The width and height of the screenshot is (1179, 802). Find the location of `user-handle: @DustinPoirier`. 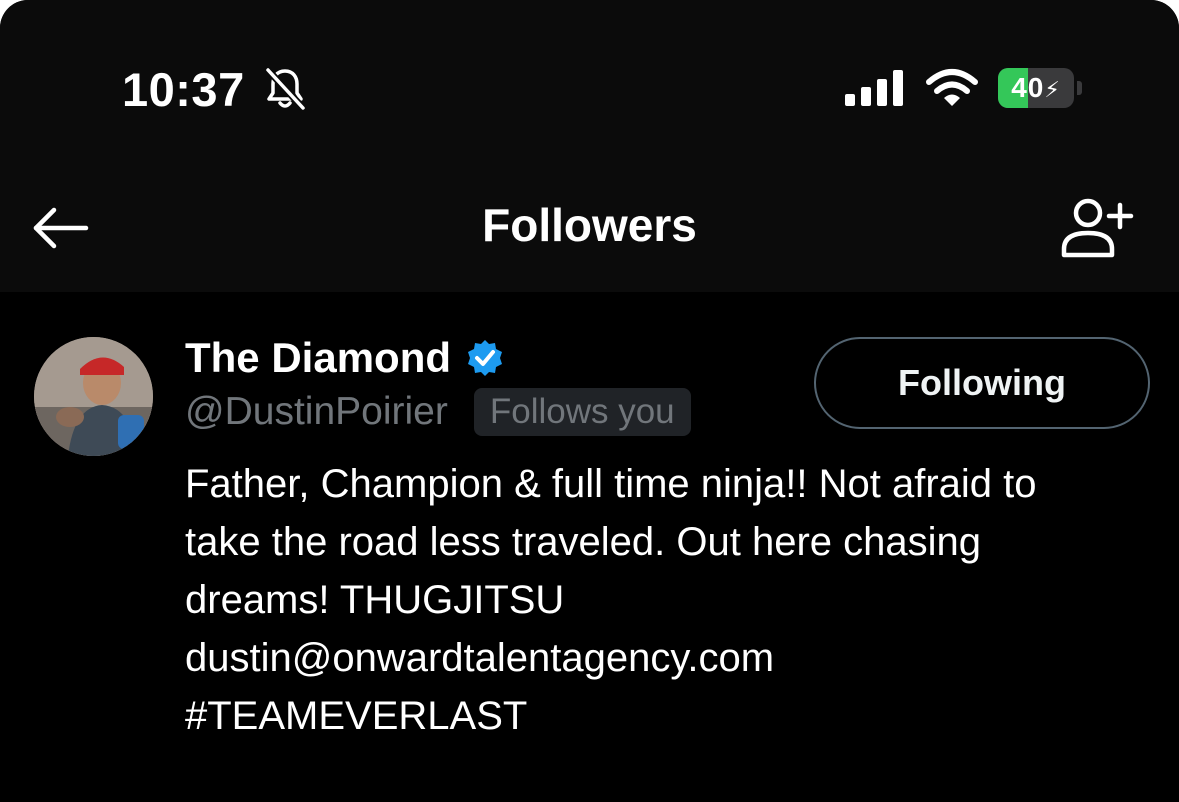

user-handle: @DustinPoirier is located at coordinates (316, 412).